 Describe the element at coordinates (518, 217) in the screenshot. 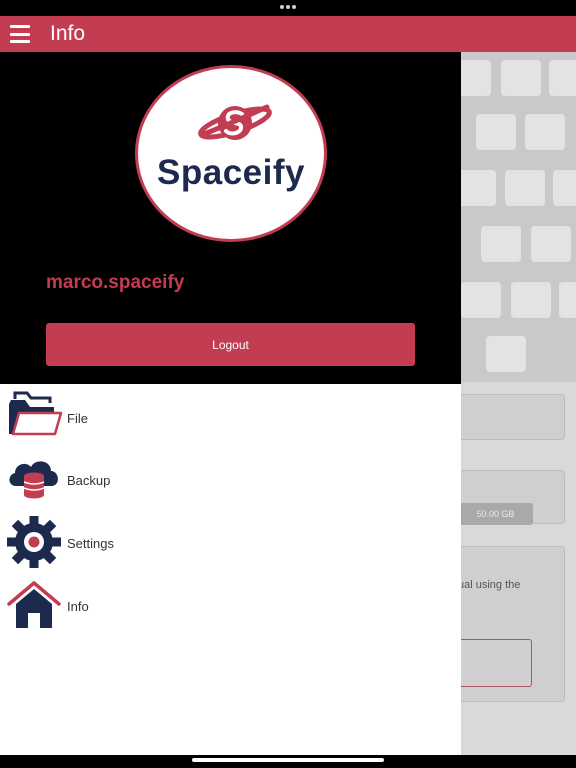

I see `background-keyboard-image` at that location.